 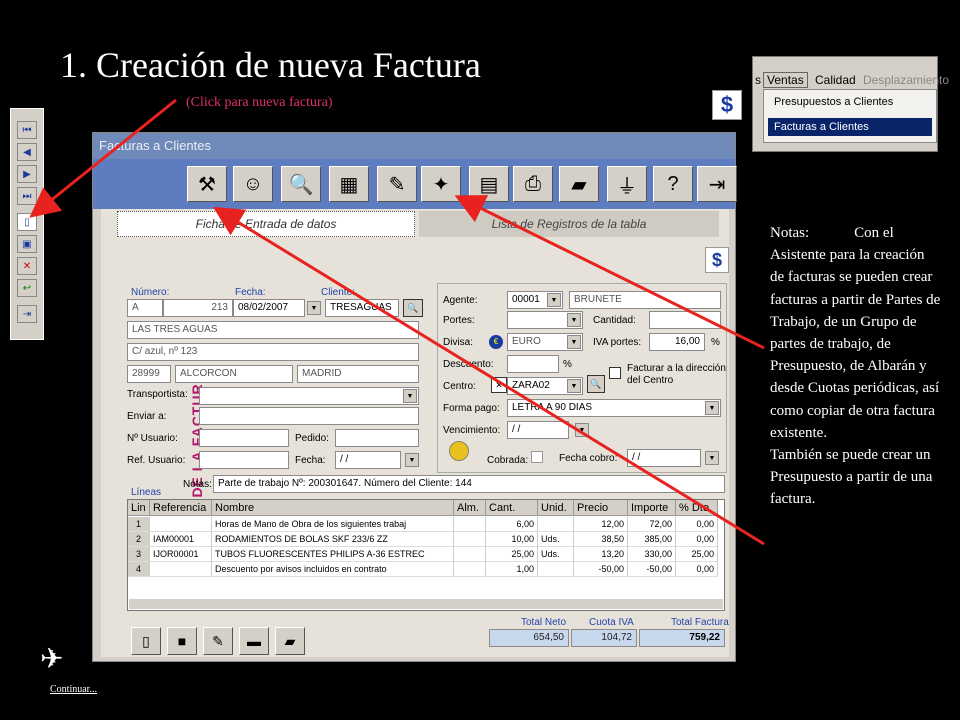 What do you see at coordinates (609, 272) in the screenshot?
I see `arrow-to-wizard-icon` at bounding box center [609, 272].